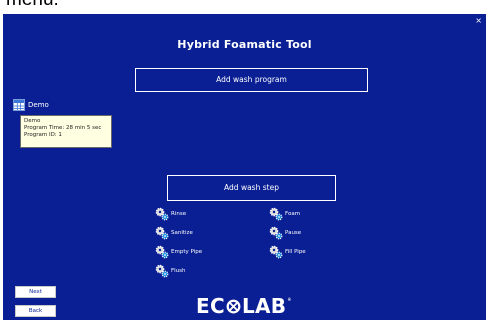  What do you see at coordinates (233, 306) in the screenshot?
I see `logo-ring-icon` at bounding box center [233, 306].